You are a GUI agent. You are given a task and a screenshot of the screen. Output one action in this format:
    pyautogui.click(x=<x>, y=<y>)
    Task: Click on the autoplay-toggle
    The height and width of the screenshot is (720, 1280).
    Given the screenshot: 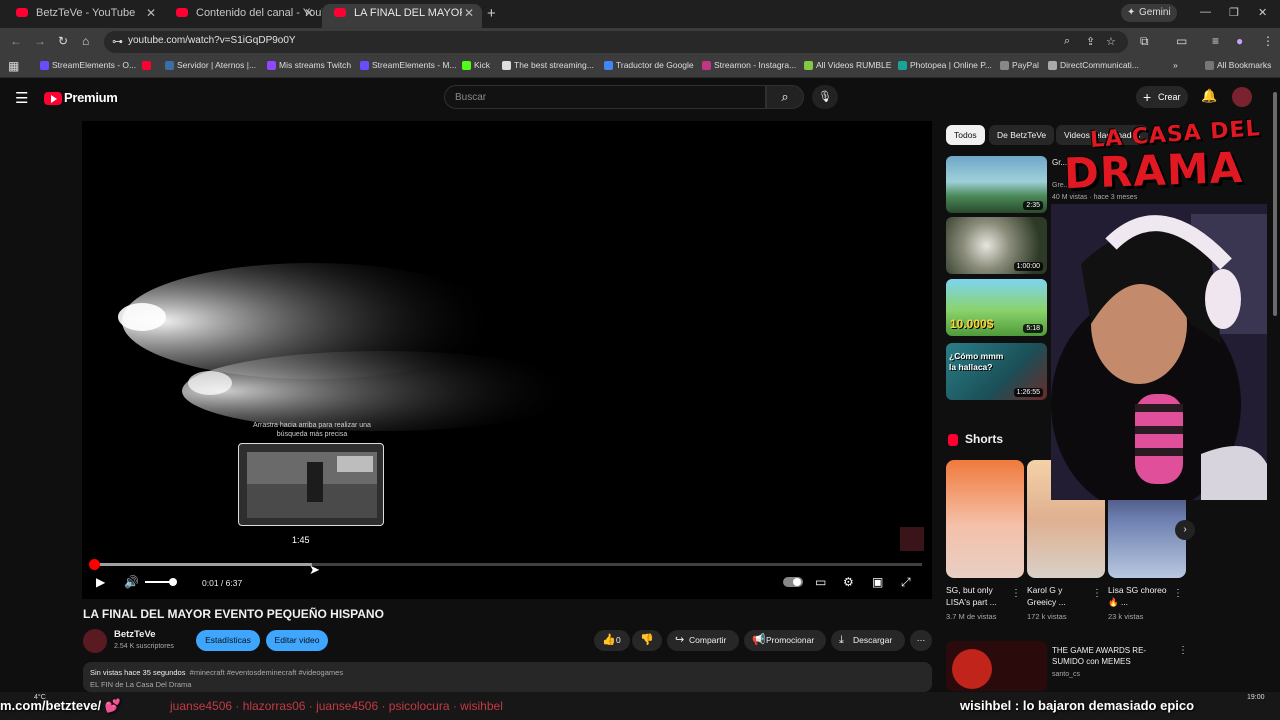 What is the action you would take?
    pyautogui.click(x=793, y=582)
    